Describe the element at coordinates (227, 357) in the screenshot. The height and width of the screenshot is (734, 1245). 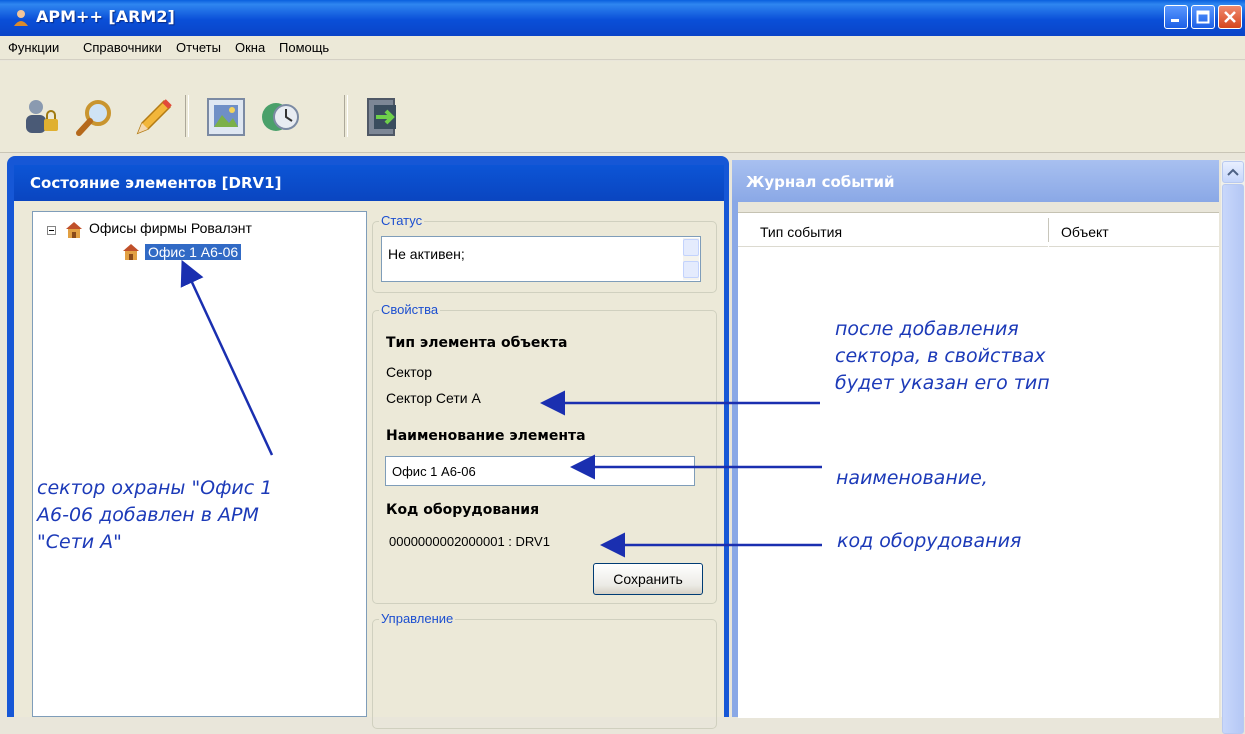
I see `arrow-to-tree-item` at that location.